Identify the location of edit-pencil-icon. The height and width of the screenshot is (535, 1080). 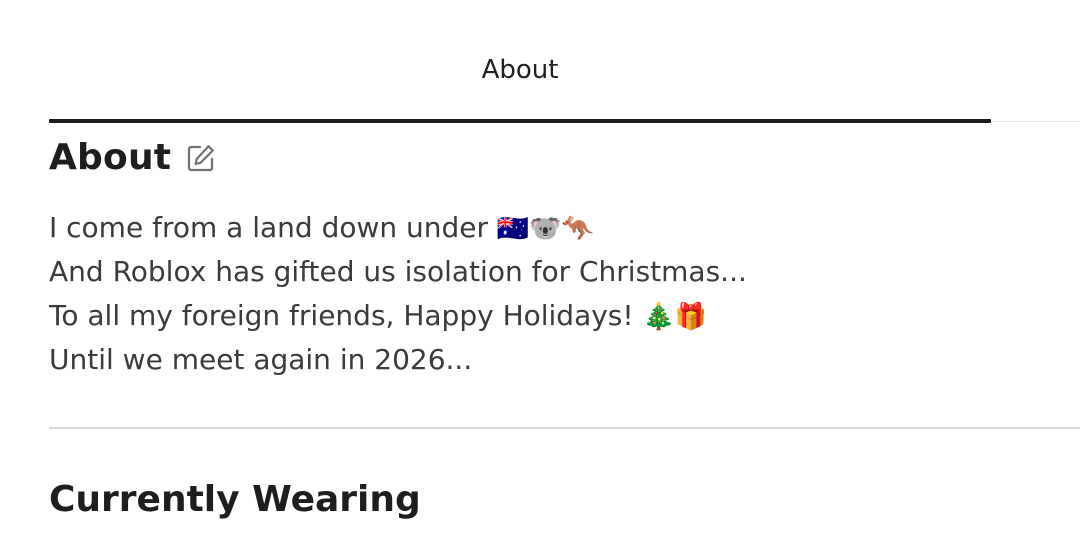
(201, 158).